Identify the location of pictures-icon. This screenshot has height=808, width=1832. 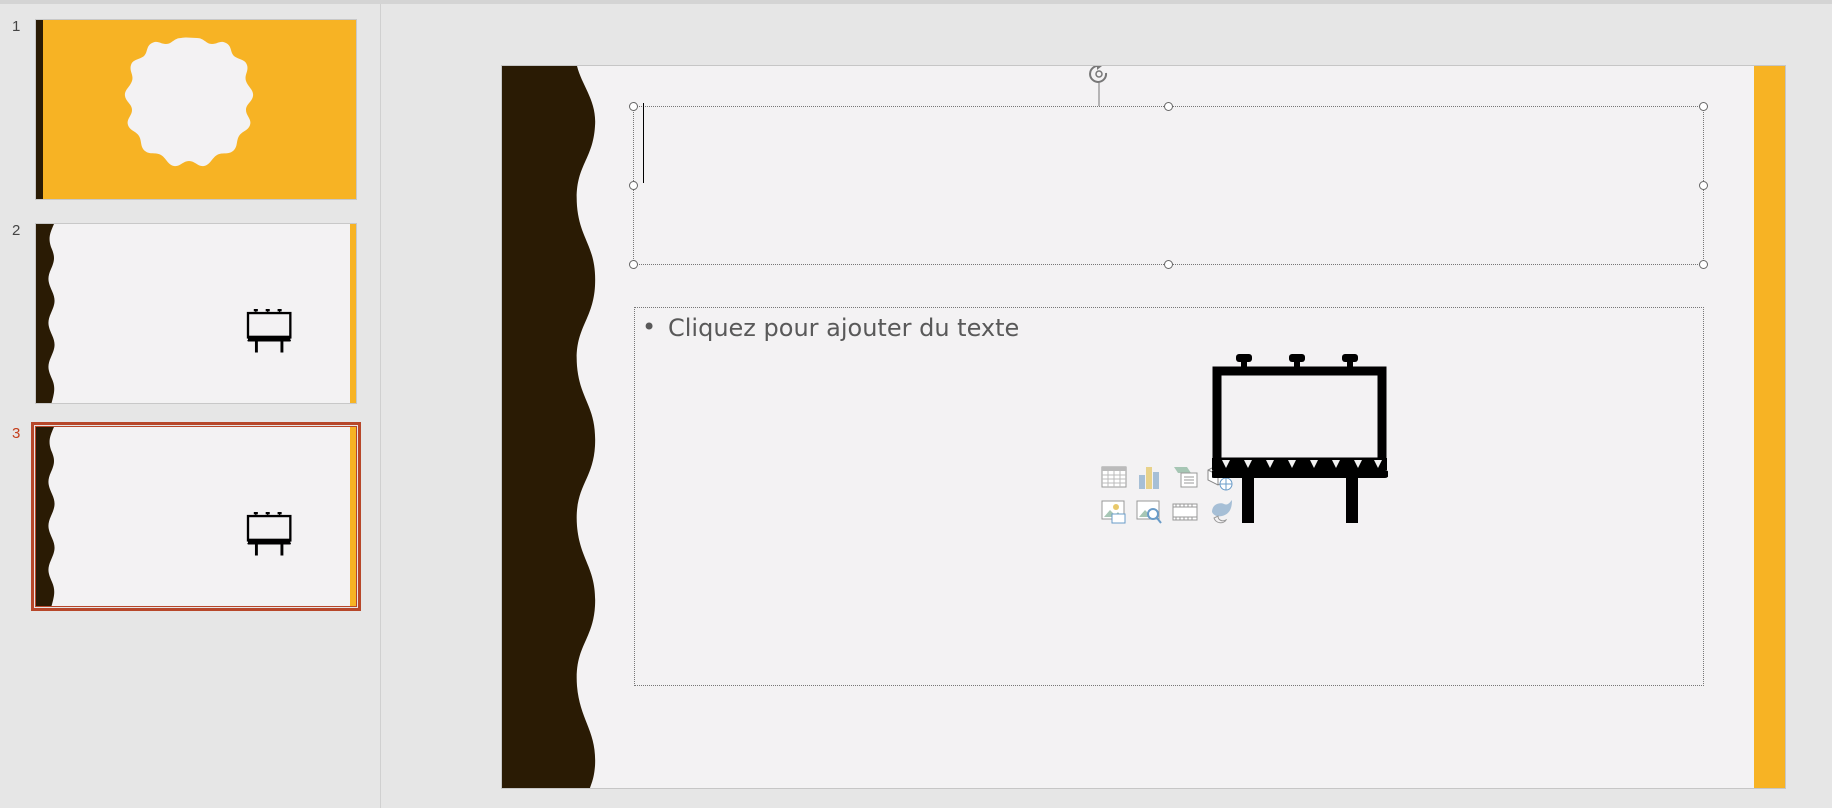
(1114, 512).